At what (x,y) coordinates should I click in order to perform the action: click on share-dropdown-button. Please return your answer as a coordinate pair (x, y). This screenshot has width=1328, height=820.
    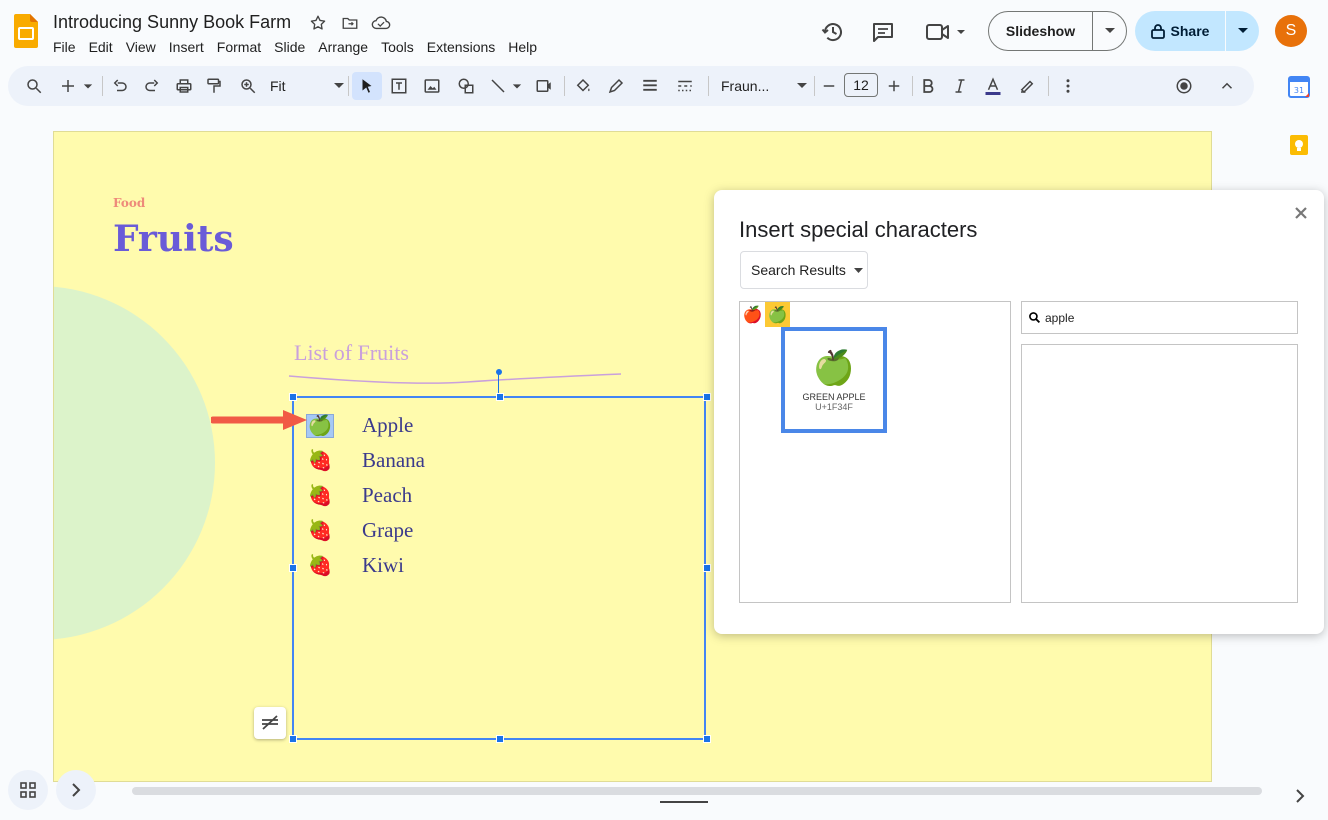
    Looking at the image, I should click on (1242, 31).